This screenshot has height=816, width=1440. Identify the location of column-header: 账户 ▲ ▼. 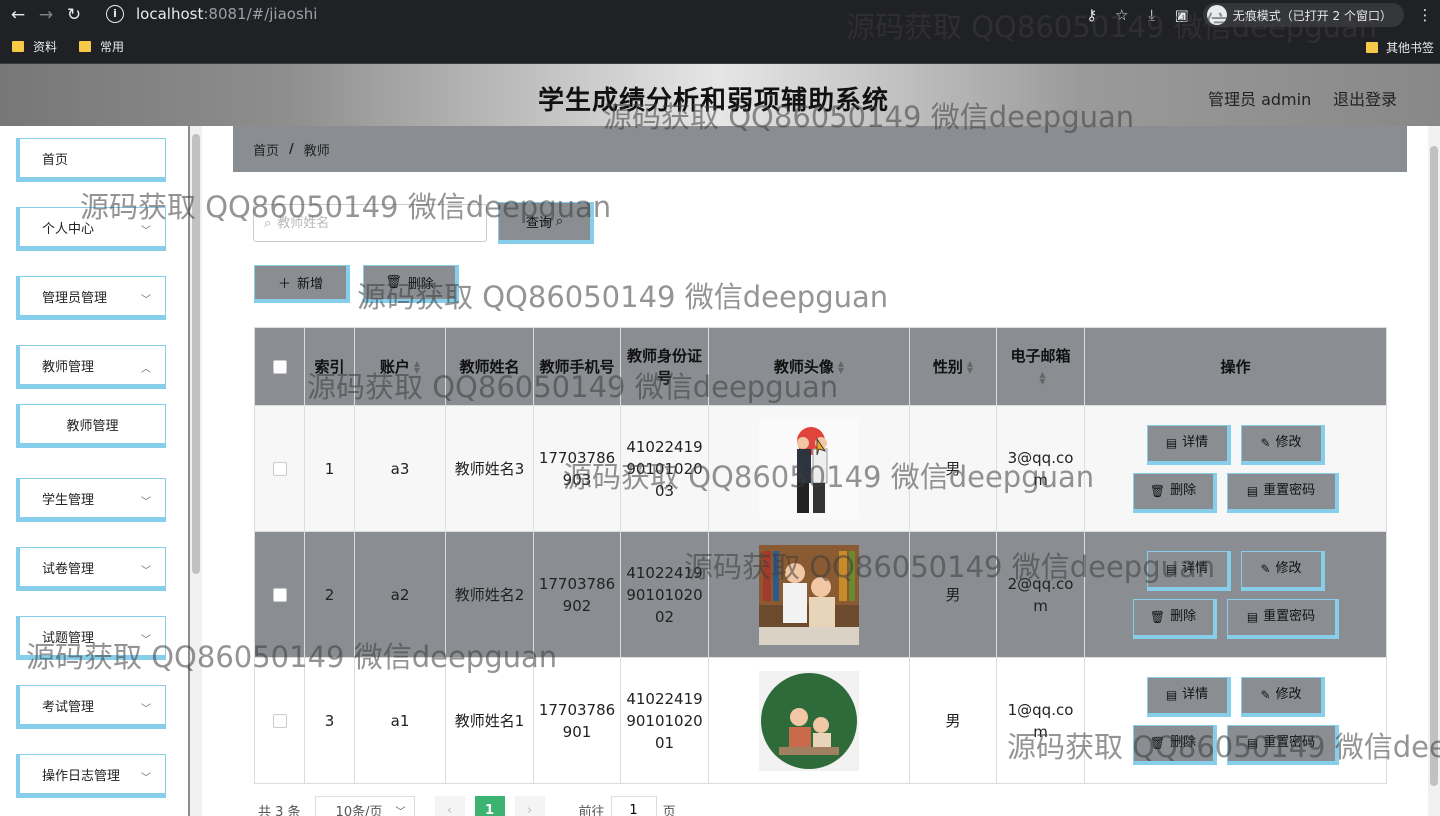
(400, 366).